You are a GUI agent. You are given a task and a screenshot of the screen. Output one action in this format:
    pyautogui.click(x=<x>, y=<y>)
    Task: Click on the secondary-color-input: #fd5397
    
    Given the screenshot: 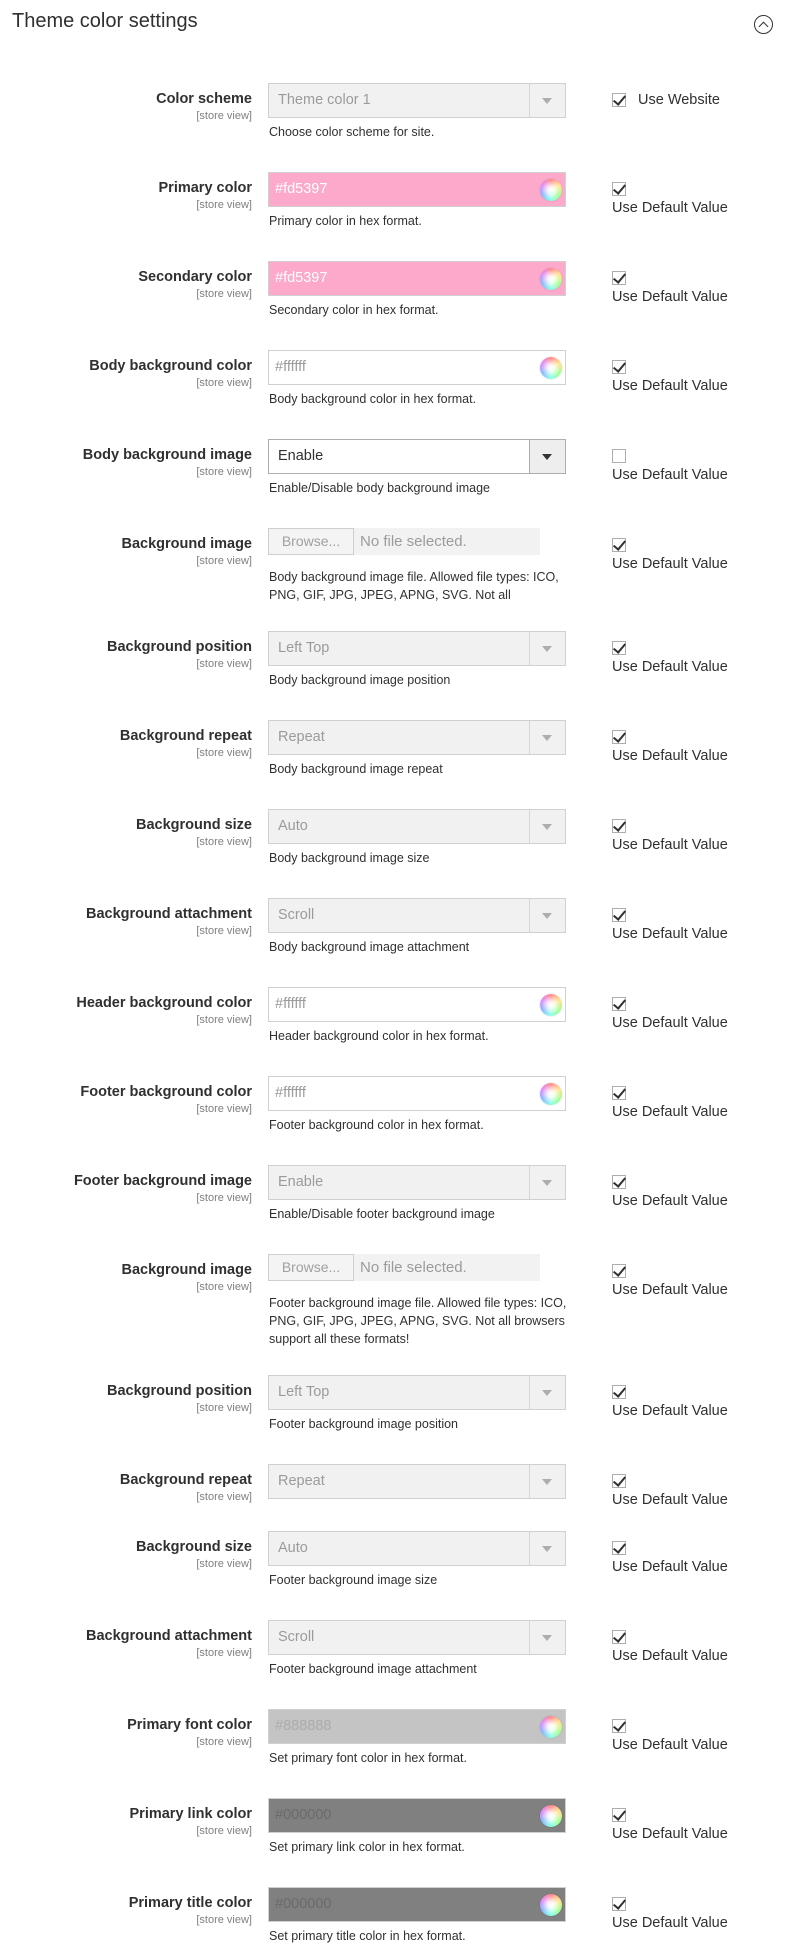 What is the action you would take?
    pyautogui.click(x=417, y=278)
    